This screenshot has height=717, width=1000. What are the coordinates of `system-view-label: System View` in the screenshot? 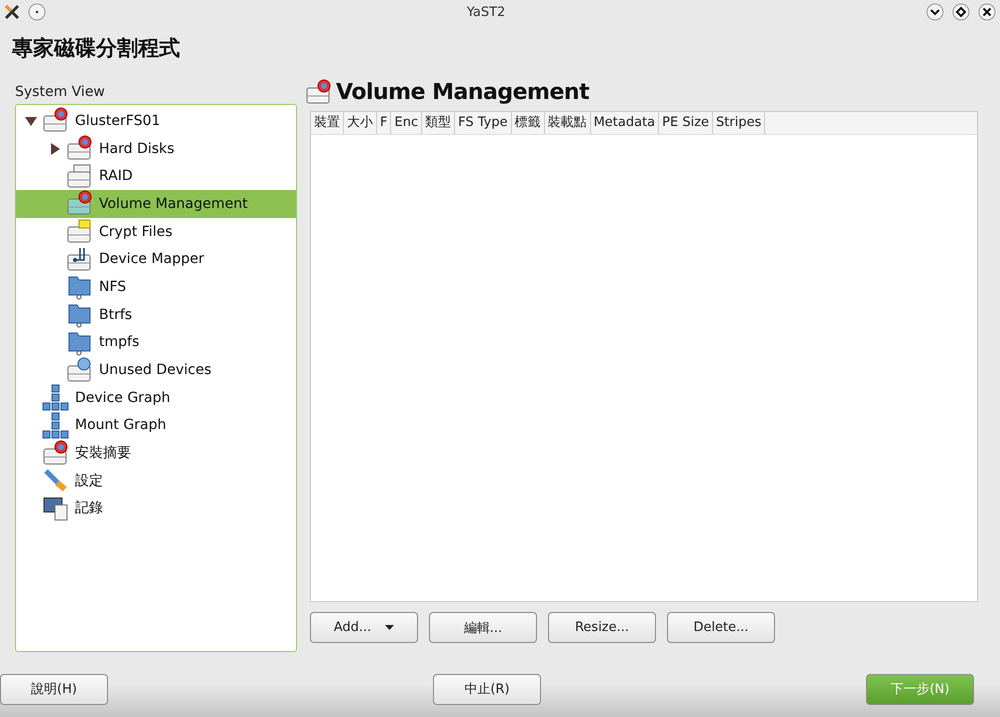 It's located at (60, 92).